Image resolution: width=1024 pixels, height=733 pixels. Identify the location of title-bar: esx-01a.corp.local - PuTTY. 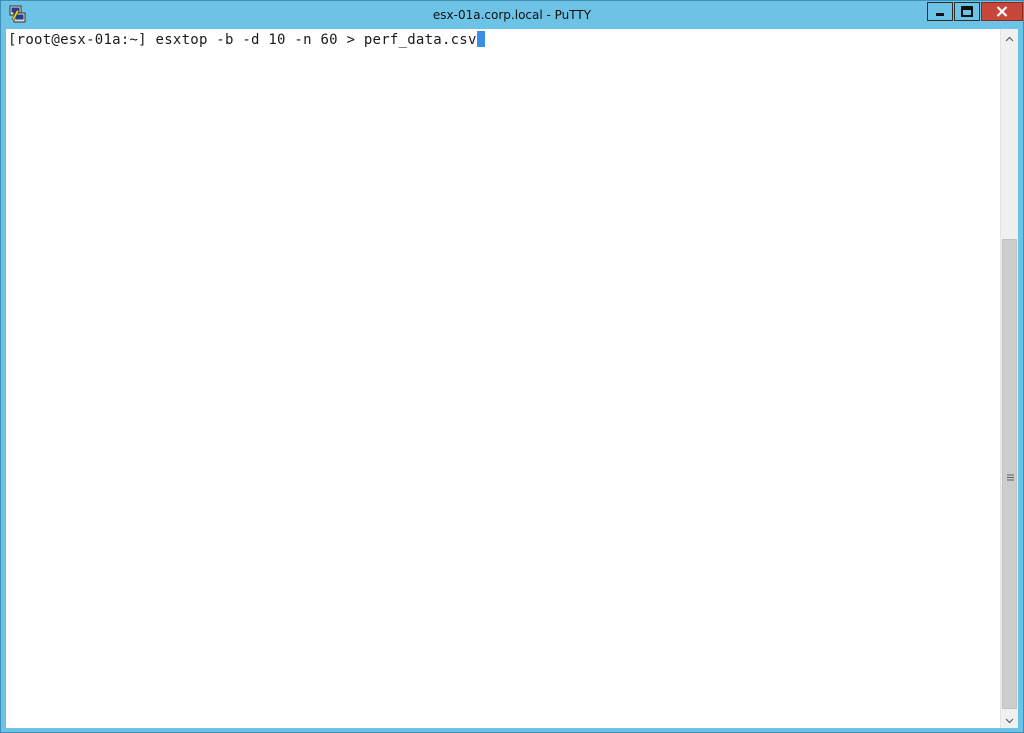
(512, 15).